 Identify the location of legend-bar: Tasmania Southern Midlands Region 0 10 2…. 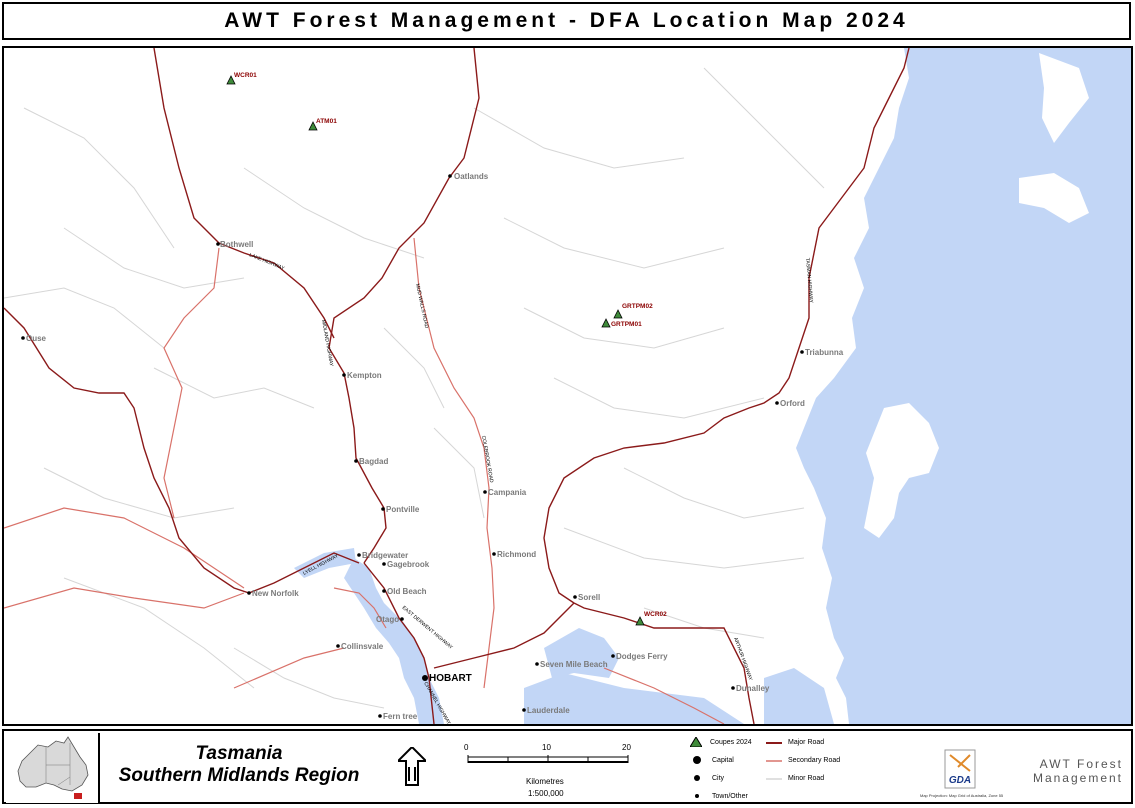
(567, 766).